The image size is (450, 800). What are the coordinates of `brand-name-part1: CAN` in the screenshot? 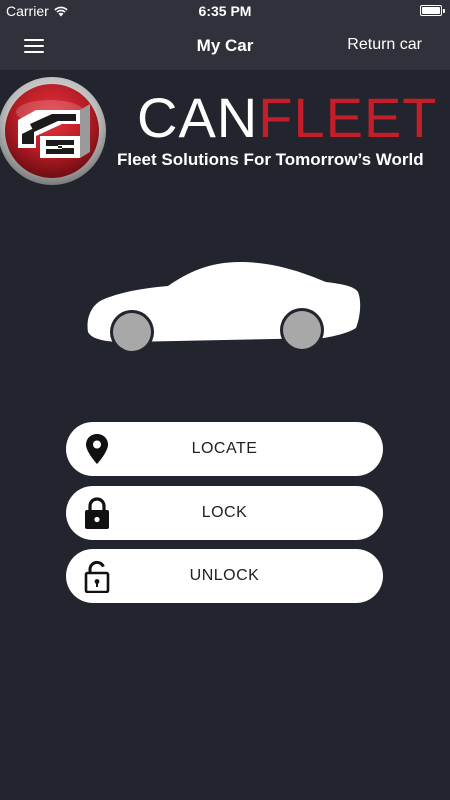 It's located at (198, 117).